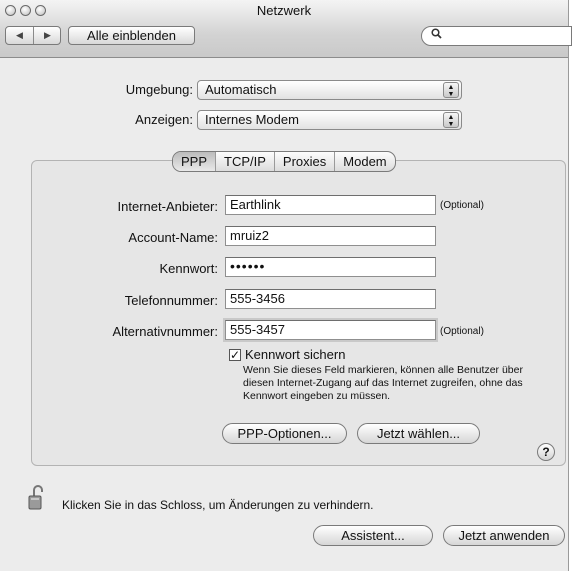 This screenshot has height=571, width=572. What do you see at coordinates (252, 119) in the screenshot?
I see `show-value: Internes Modem` at bounding box center [252, 119].